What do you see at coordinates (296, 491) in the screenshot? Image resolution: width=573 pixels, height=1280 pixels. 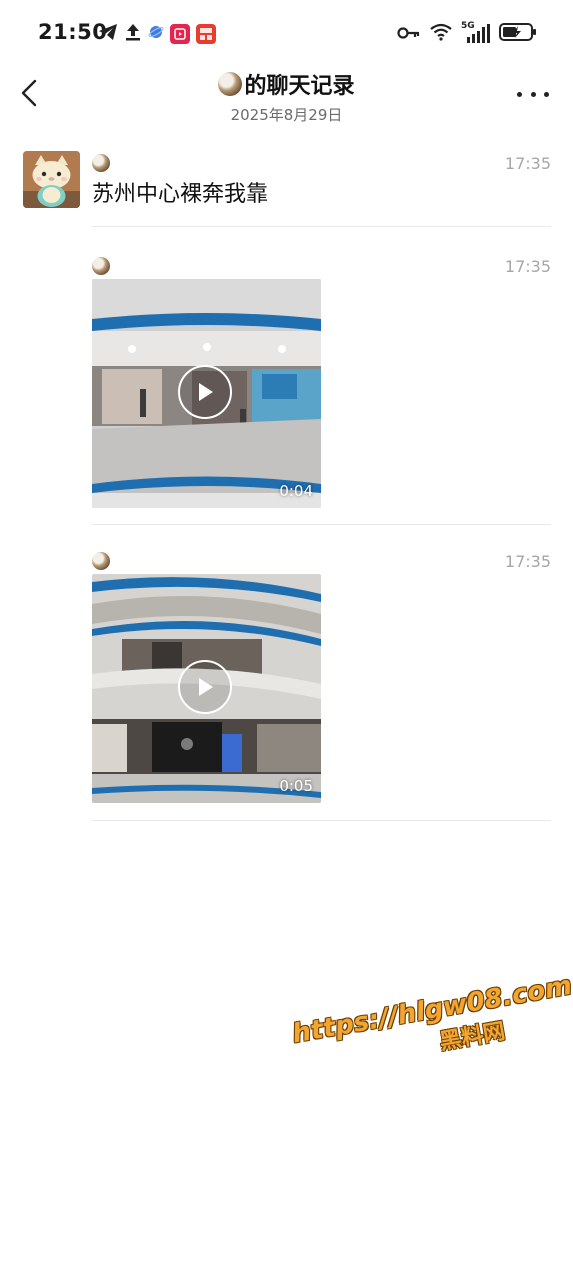 I see `video-duration: 0:04` at bounding box center [296, 491].